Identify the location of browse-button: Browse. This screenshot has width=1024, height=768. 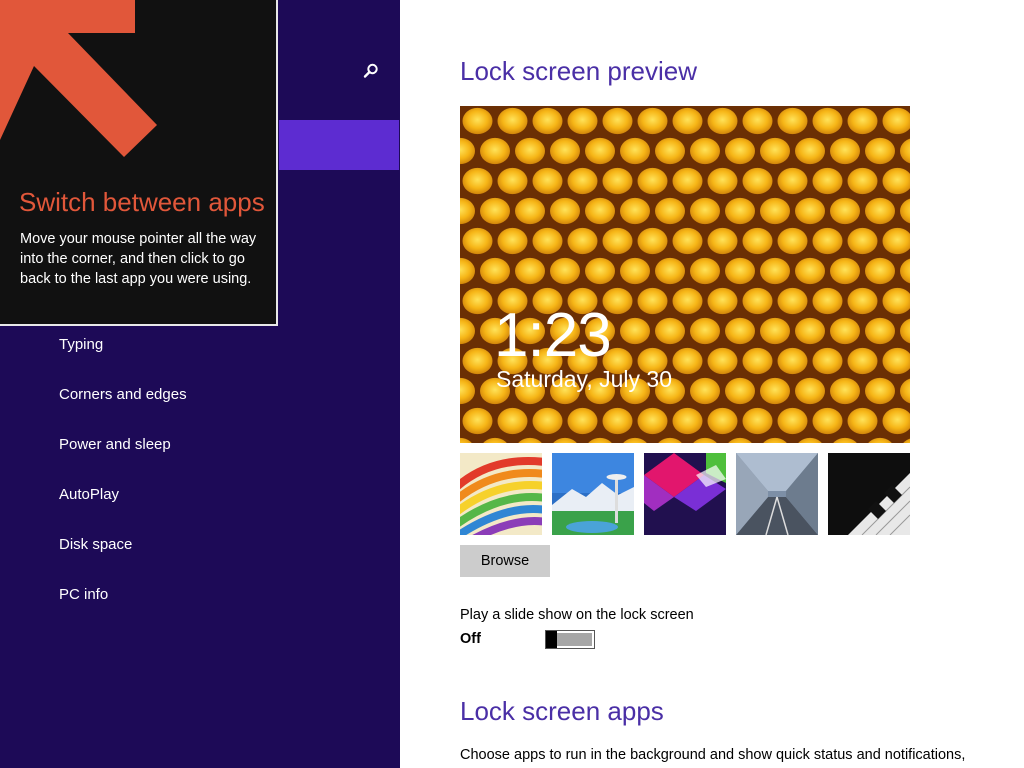
(505, 561).